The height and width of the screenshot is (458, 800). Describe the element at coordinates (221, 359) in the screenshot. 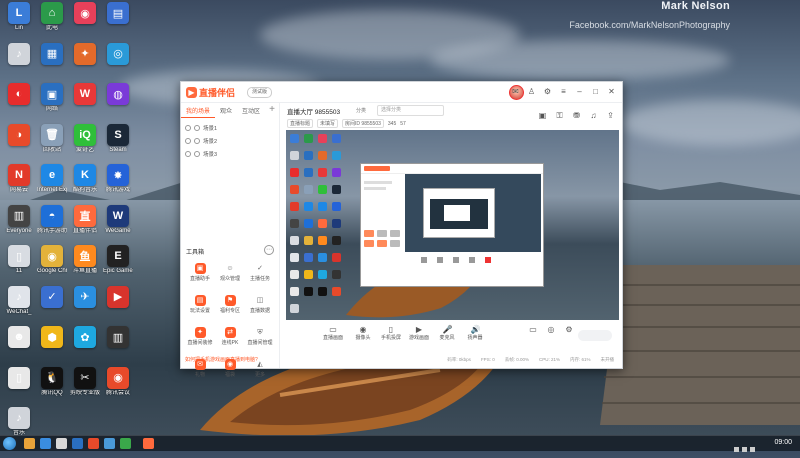

I see `help-link: 如何把手机游戏画面直播到电脑?` at that location.